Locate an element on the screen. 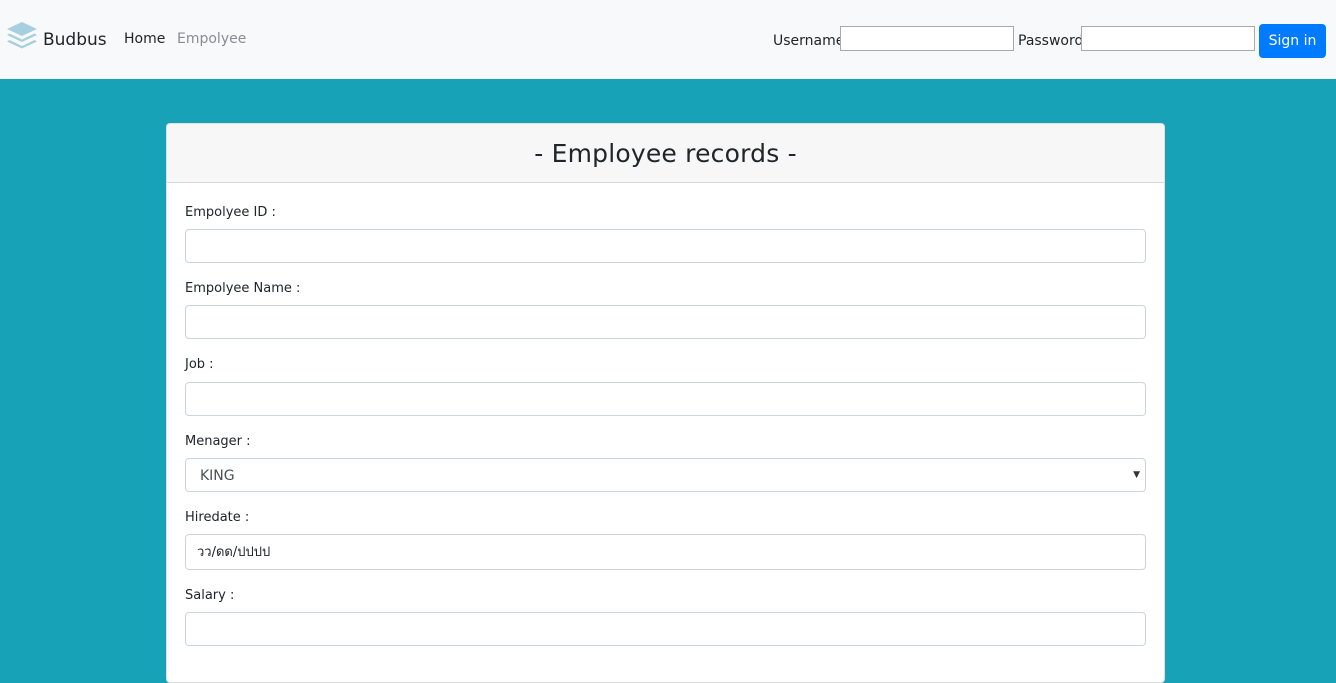 The height and width of the screenshot is (683, 1336). page-title: - Employee records - is located at coordinates (665, 153).